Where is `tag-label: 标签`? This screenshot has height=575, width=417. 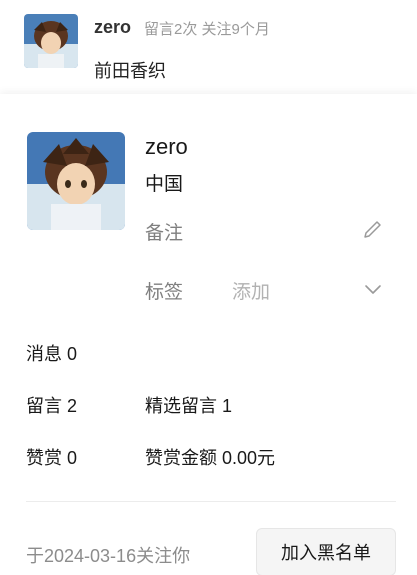 tag-label: 标签 is located at coordinates (164, 292).